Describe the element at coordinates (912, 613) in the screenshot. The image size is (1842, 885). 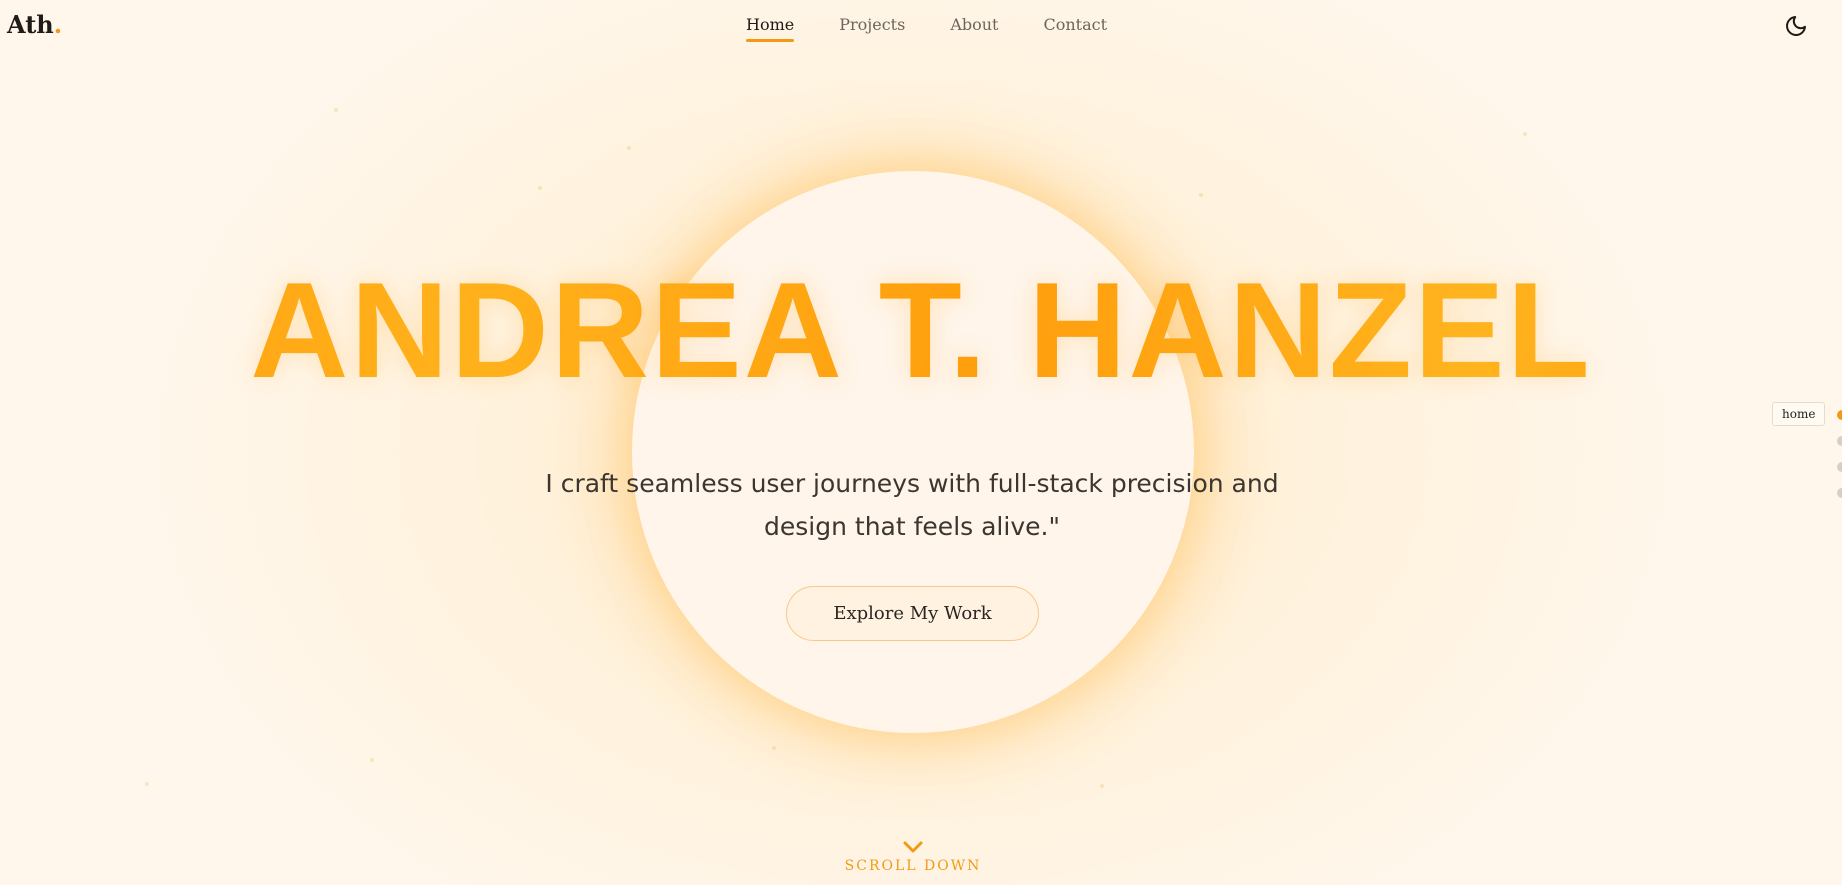
I see `explore-work-button: Explore My Work` at that location.